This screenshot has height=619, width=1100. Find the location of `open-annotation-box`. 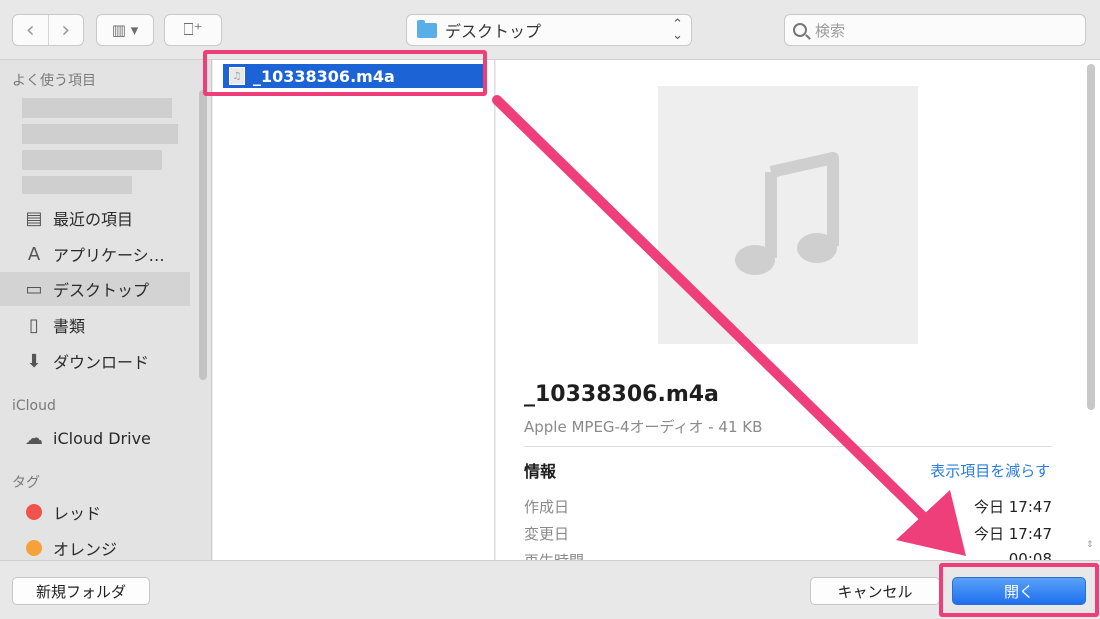

open-annotation-box is located at coordinates (1019, 590).